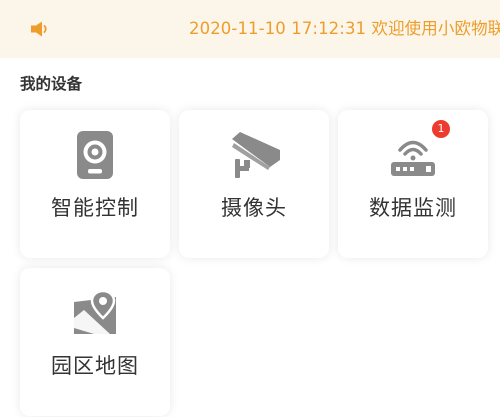 This screenshot has width=500, height=417. Describe the element at coordinates (95, 366) in the screenshot. I see `device-label: 园区地图` at that location.